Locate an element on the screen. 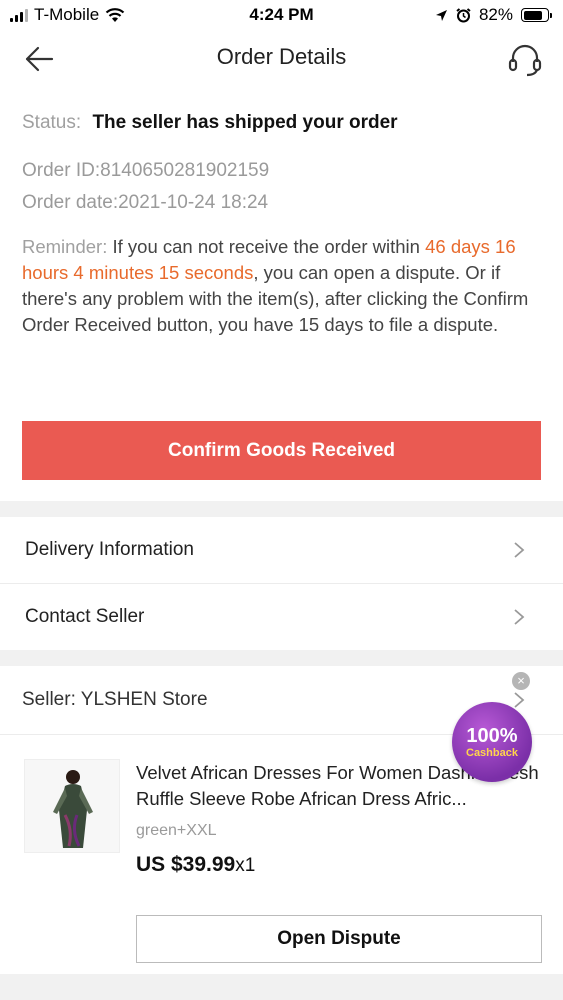  delivery-information-row: Delivery Information is located at coordinates (281, 550).